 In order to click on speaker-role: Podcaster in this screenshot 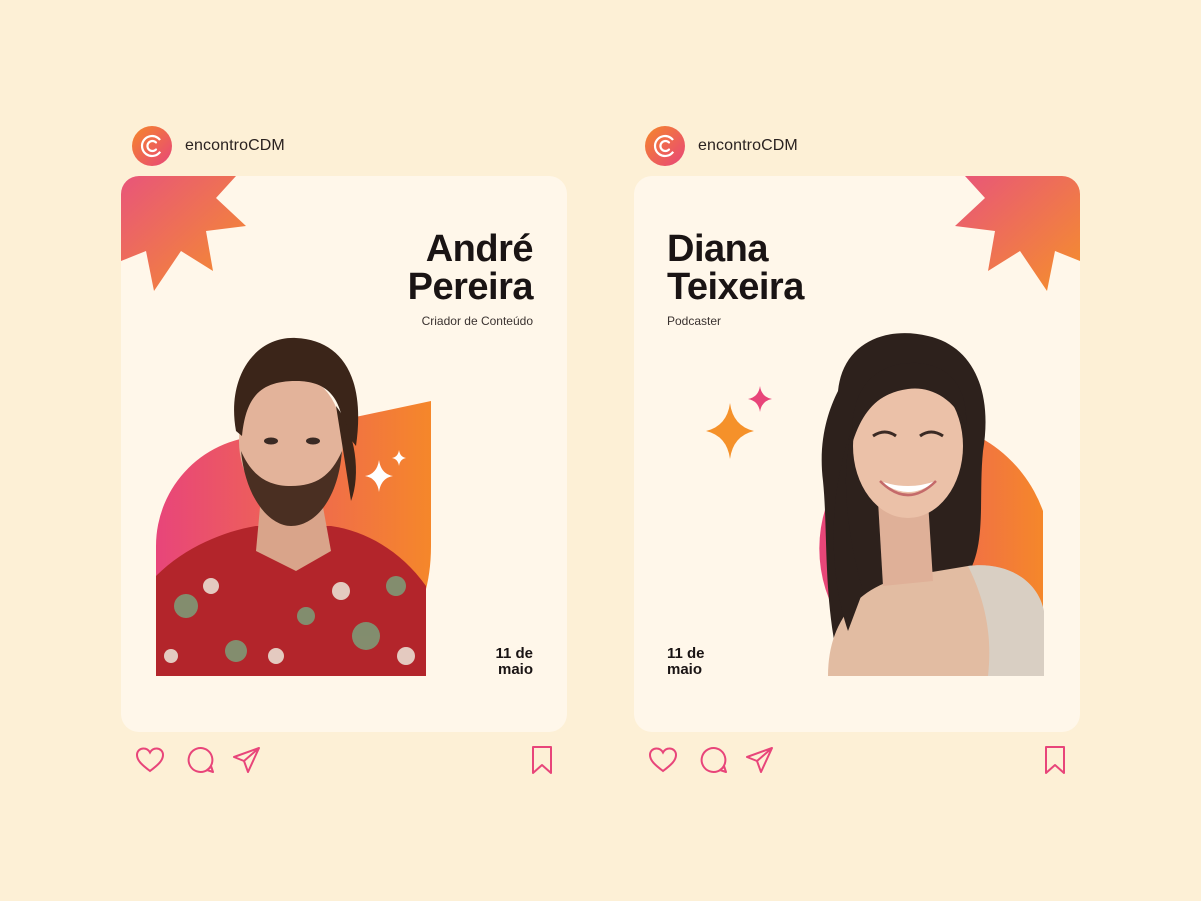, I will do `click(694, 321)`.